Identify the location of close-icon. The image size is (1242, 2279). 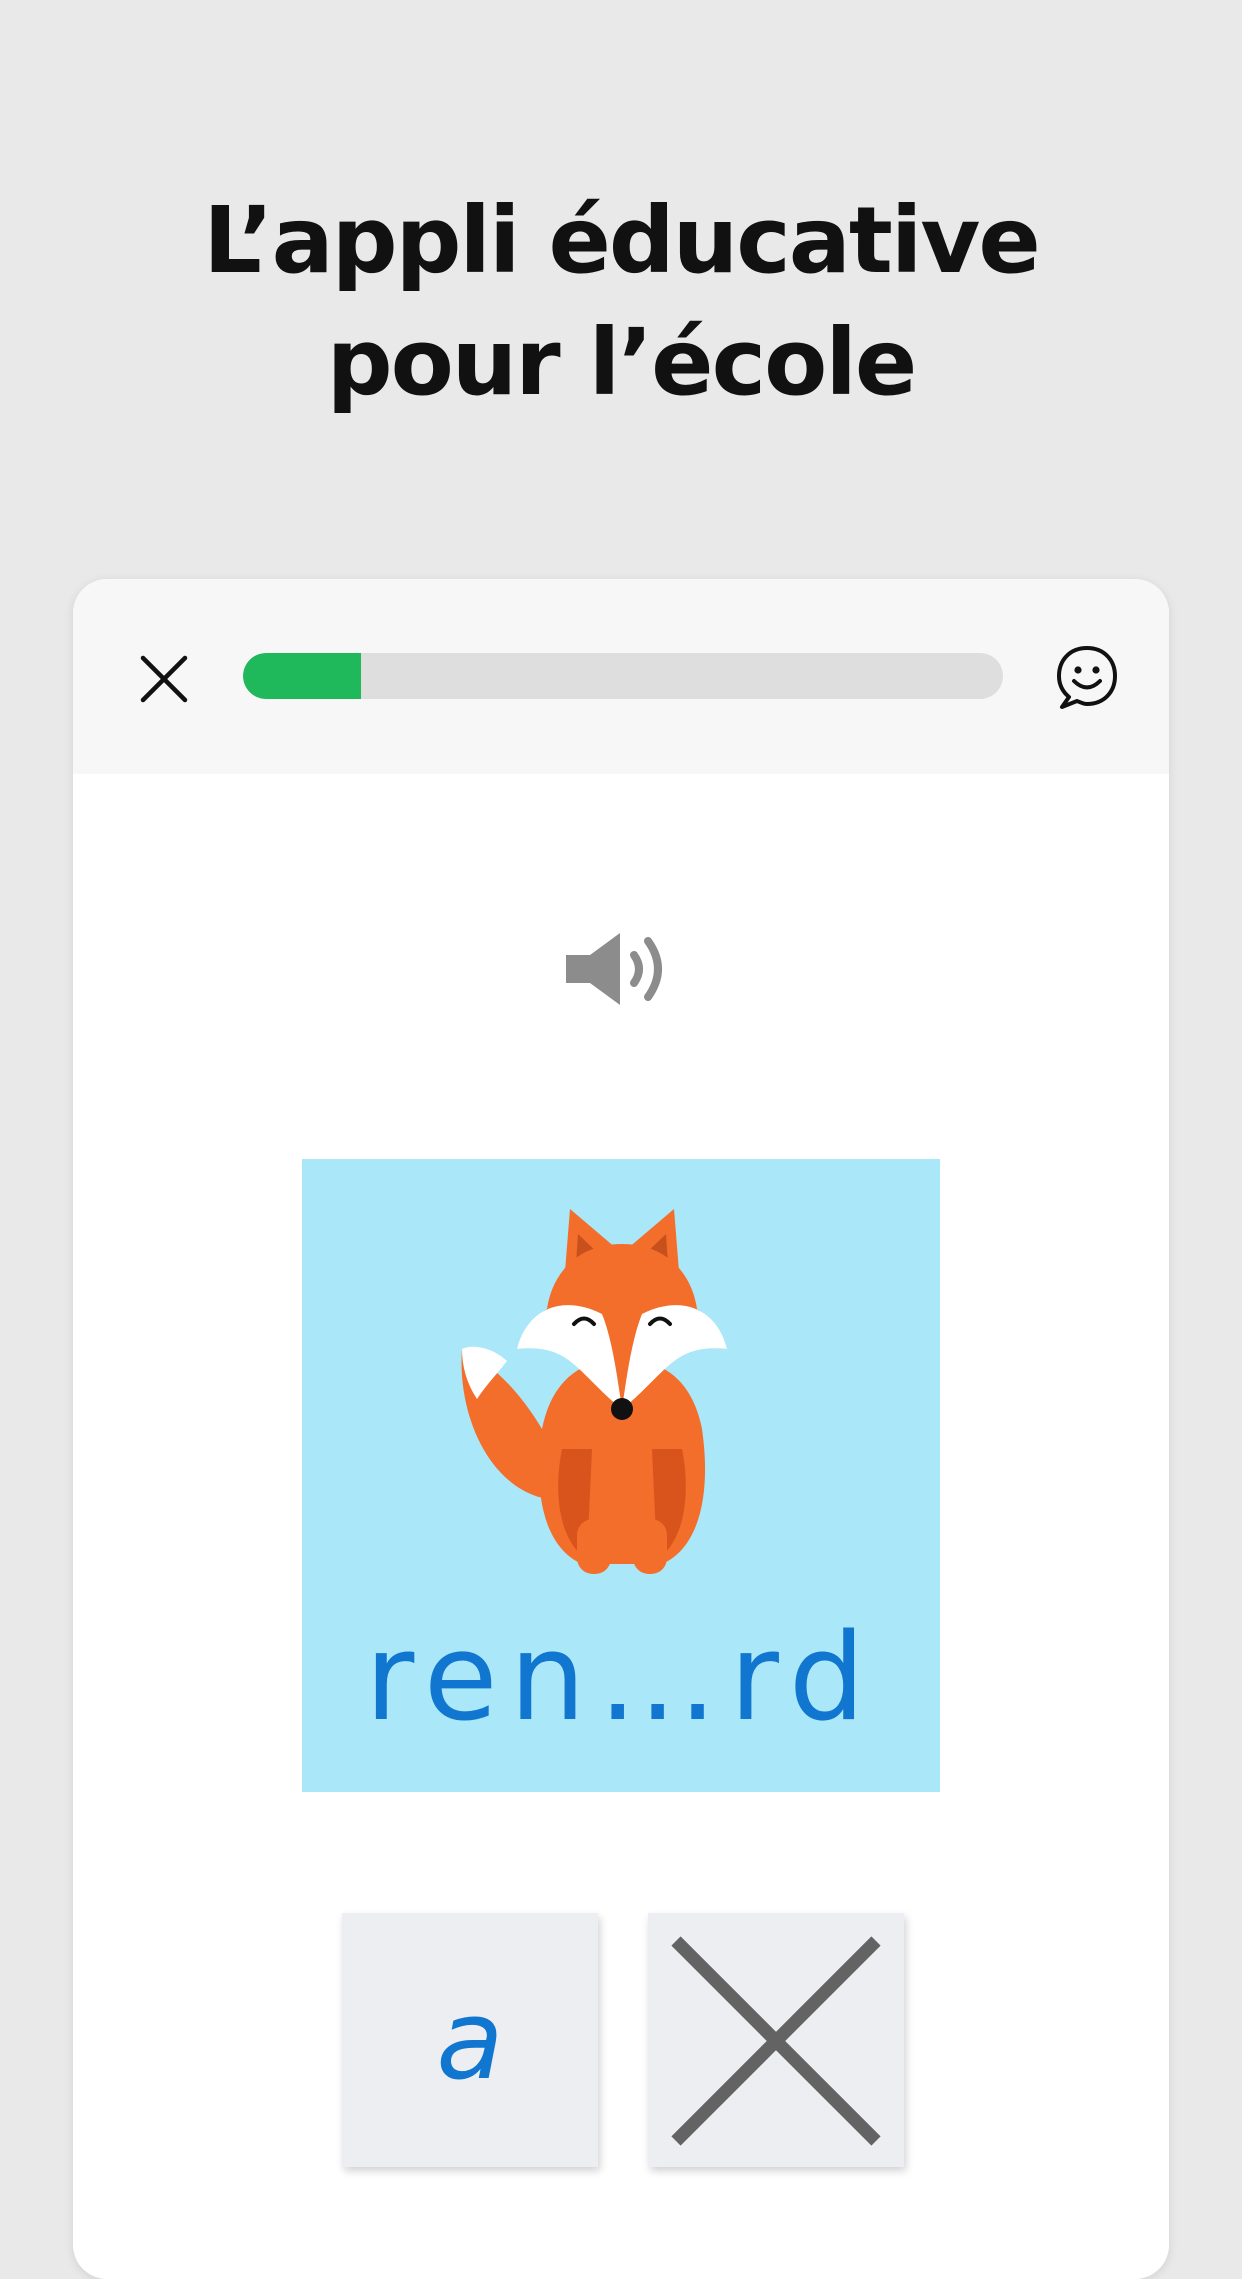
(164, 679).